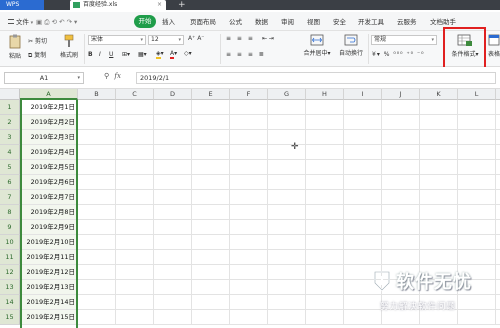 The height and width of the screenshot is (328, 500). What do you see at coordinates (404, 40) in the screenshot?
I see `number-format-select: 常规 ▾` at bounding box center [404, 40].